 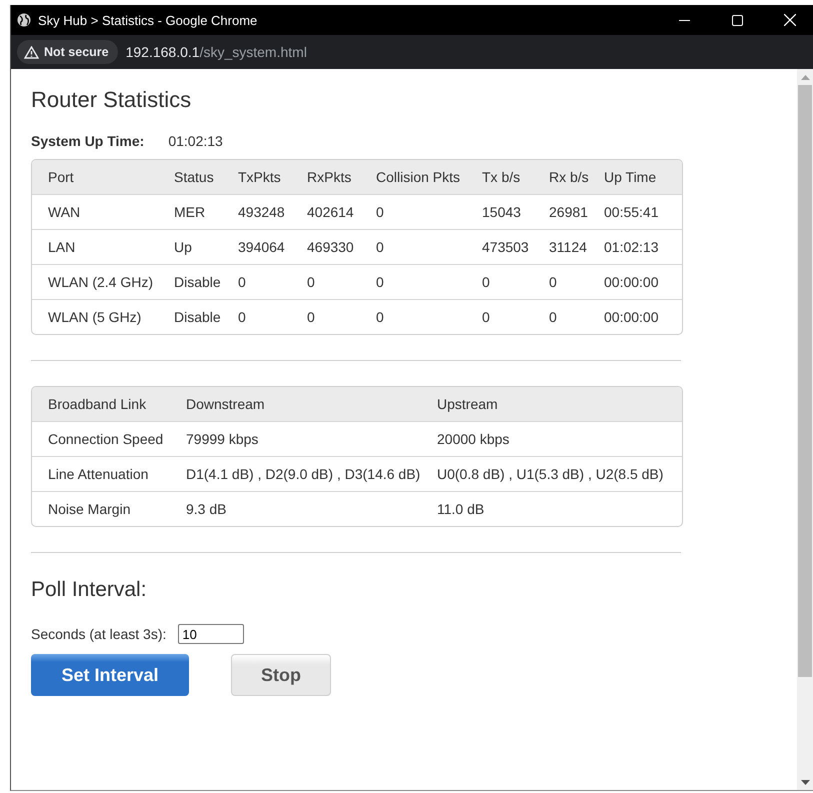 I want to click on security-chip: Not secure, so click(x=67, y=52).